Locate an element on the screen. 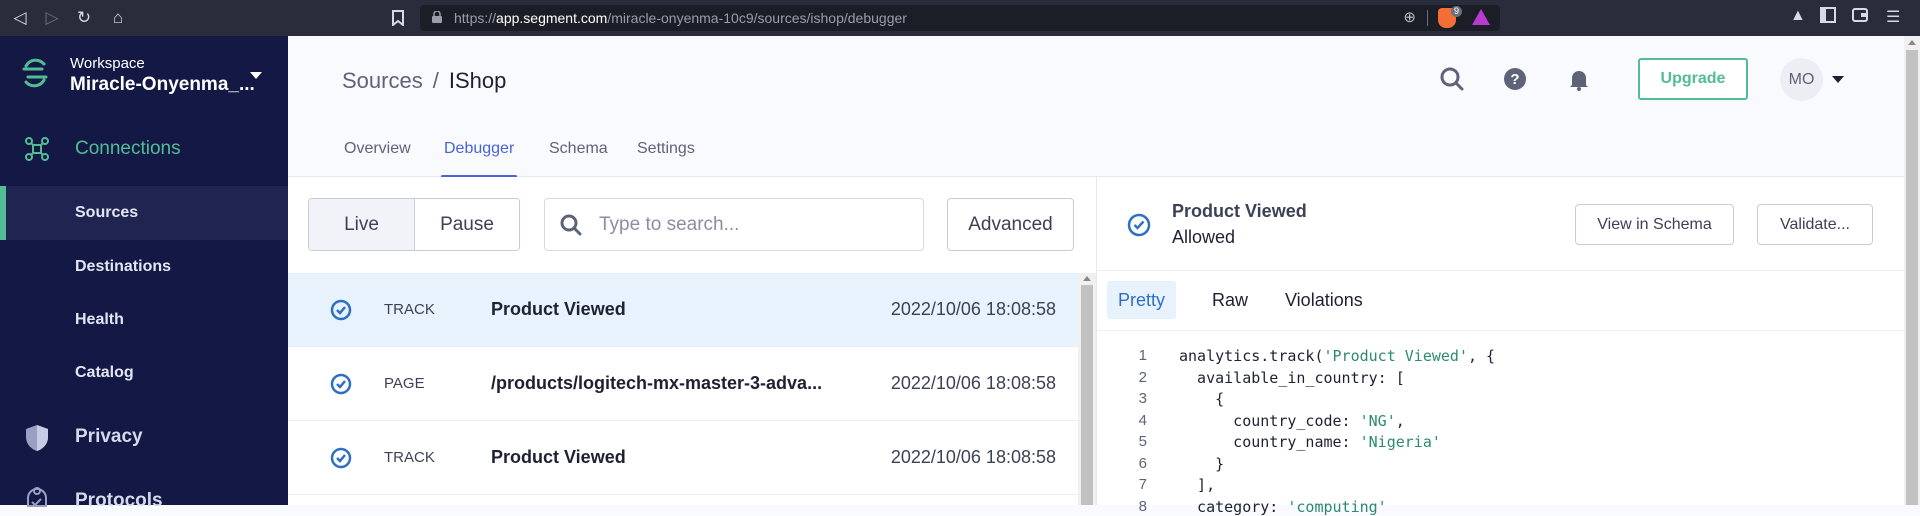 The width and height of the screenshot is (1920, 516). code-string: 'NG' is located at coordinates (1377, 420).